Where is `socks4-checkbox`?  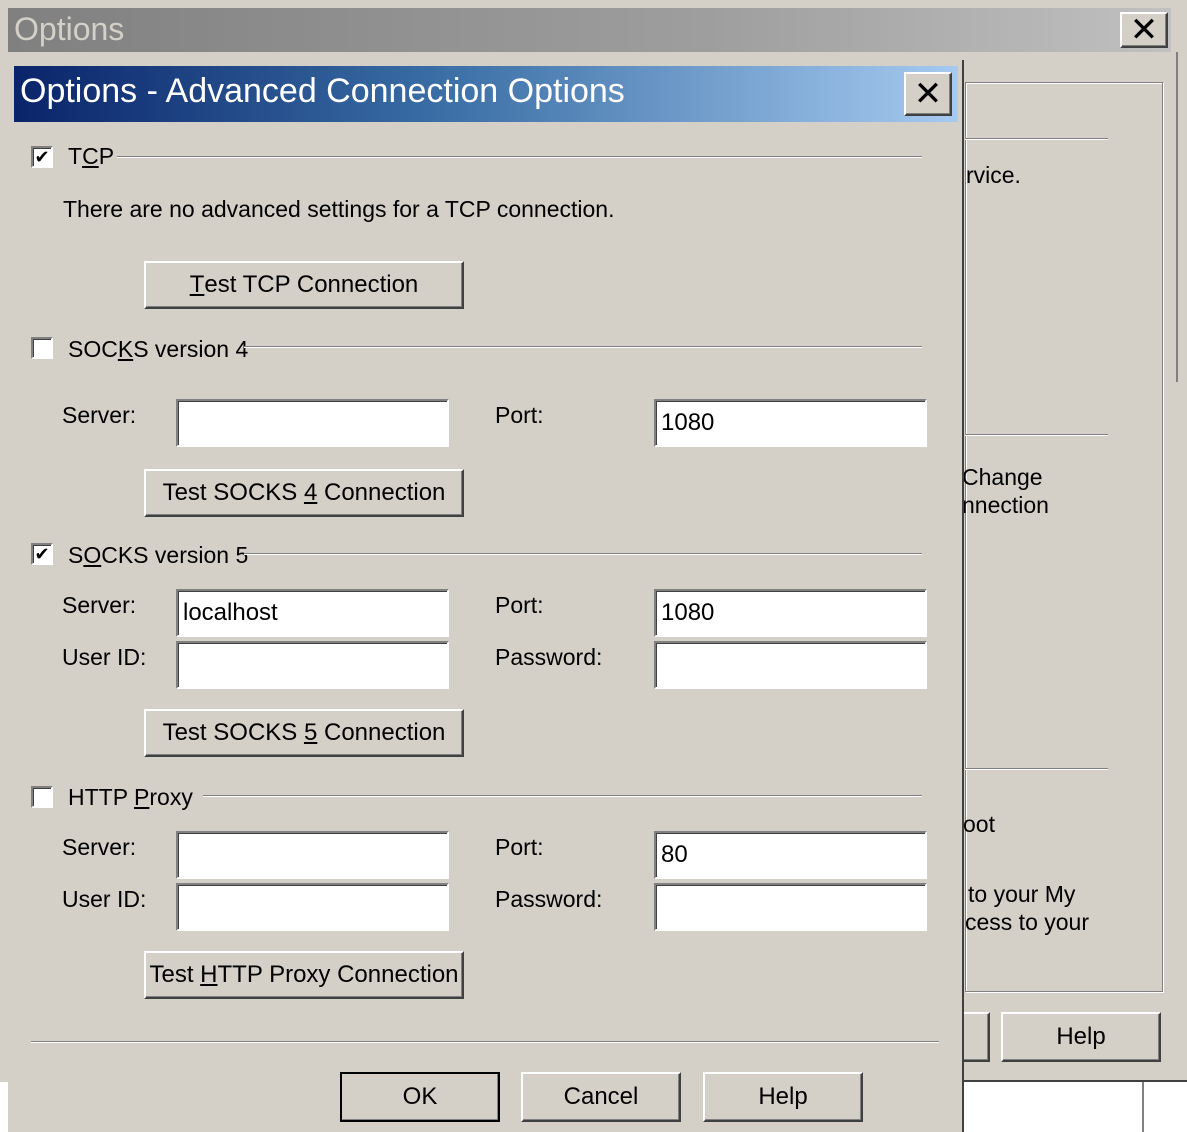
socks4-checkbox is located at coordinates (42, 348).